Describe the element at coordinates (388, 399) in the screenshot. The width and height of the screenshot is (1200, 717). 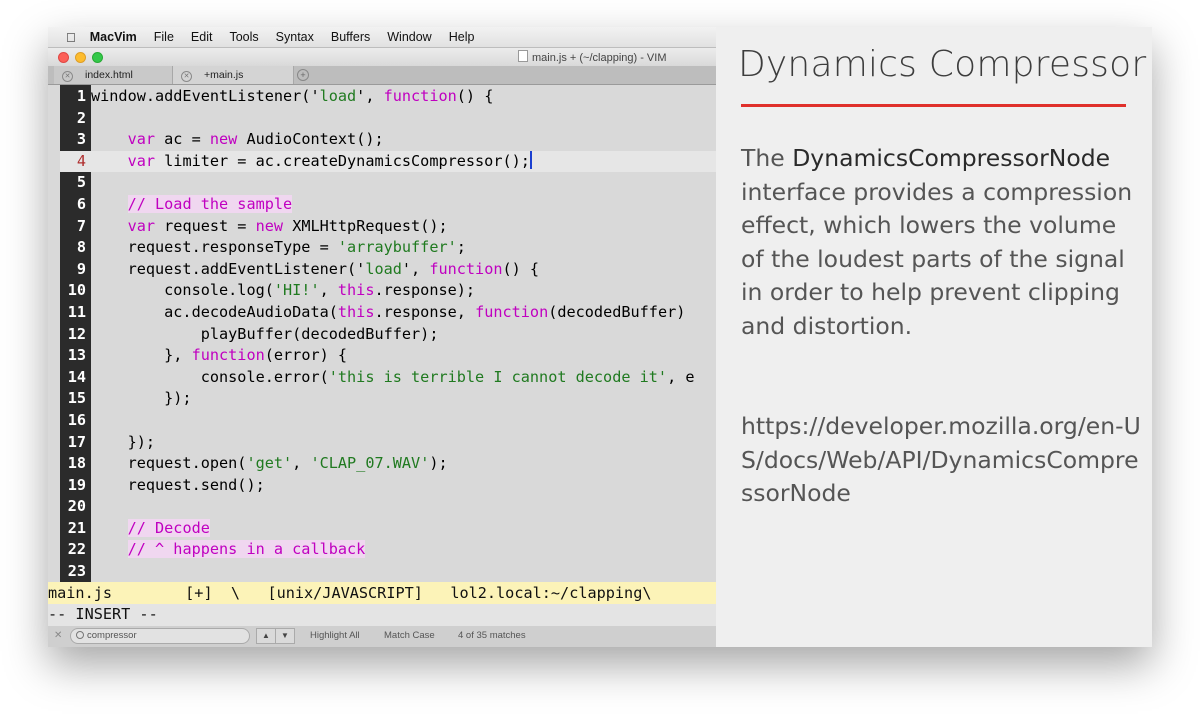
I see `code-line: 15 });` at that location.